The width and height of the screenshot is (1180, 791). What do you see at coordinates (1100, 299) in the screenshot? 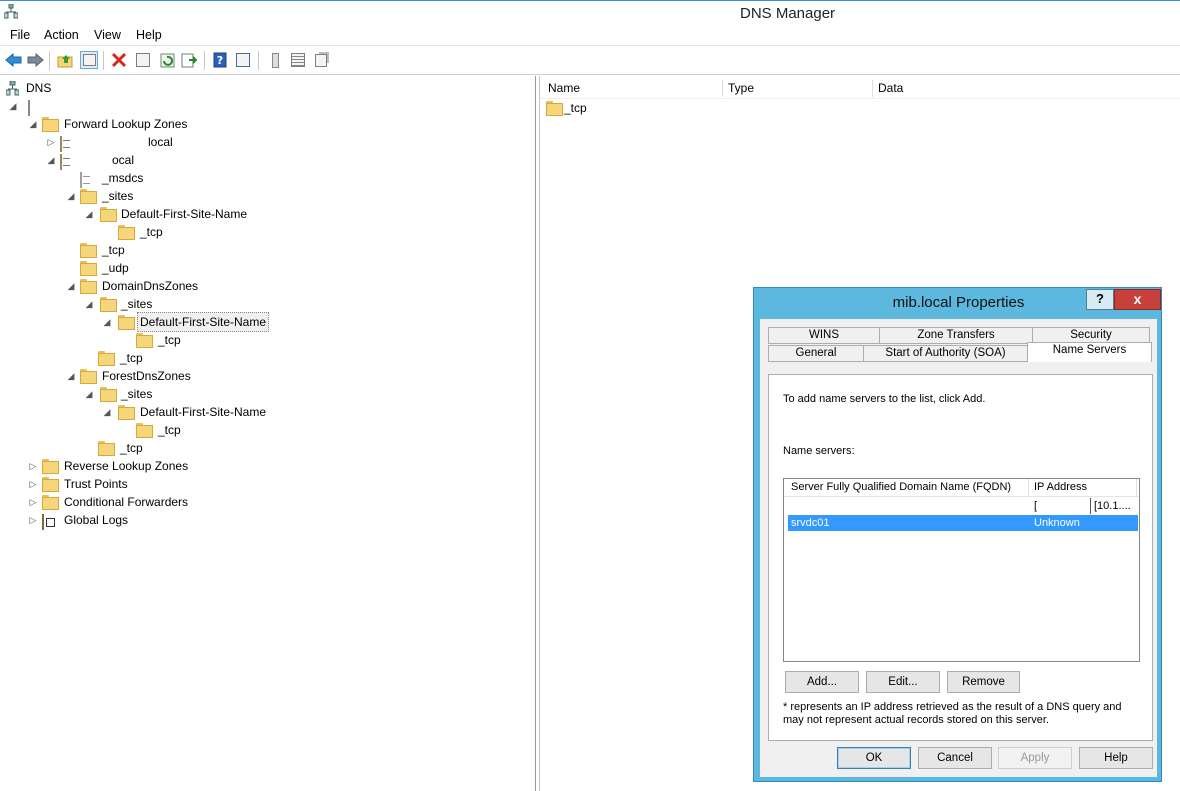
I see `dialog-help-button: ?` at bounding box center [1100, 299].